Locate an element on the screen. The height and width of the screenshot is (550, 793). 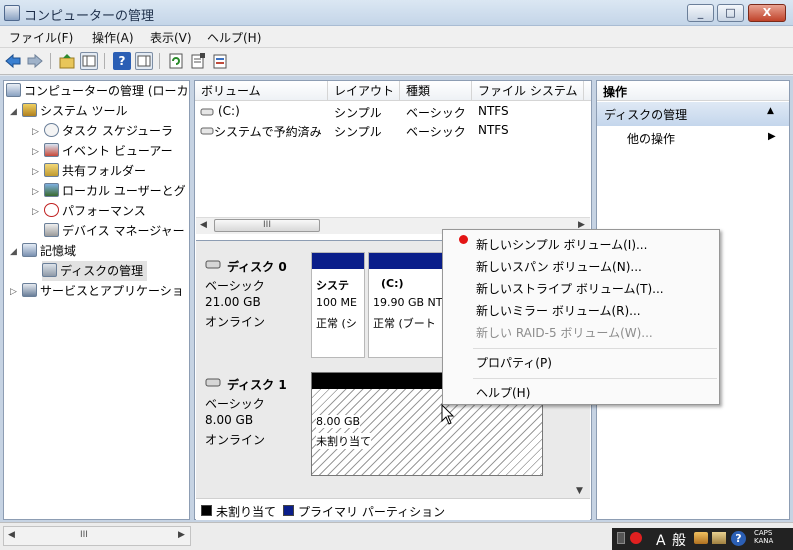
tree-item-event-viewer: イベント ビューアー is located at coordinates (108, 151).